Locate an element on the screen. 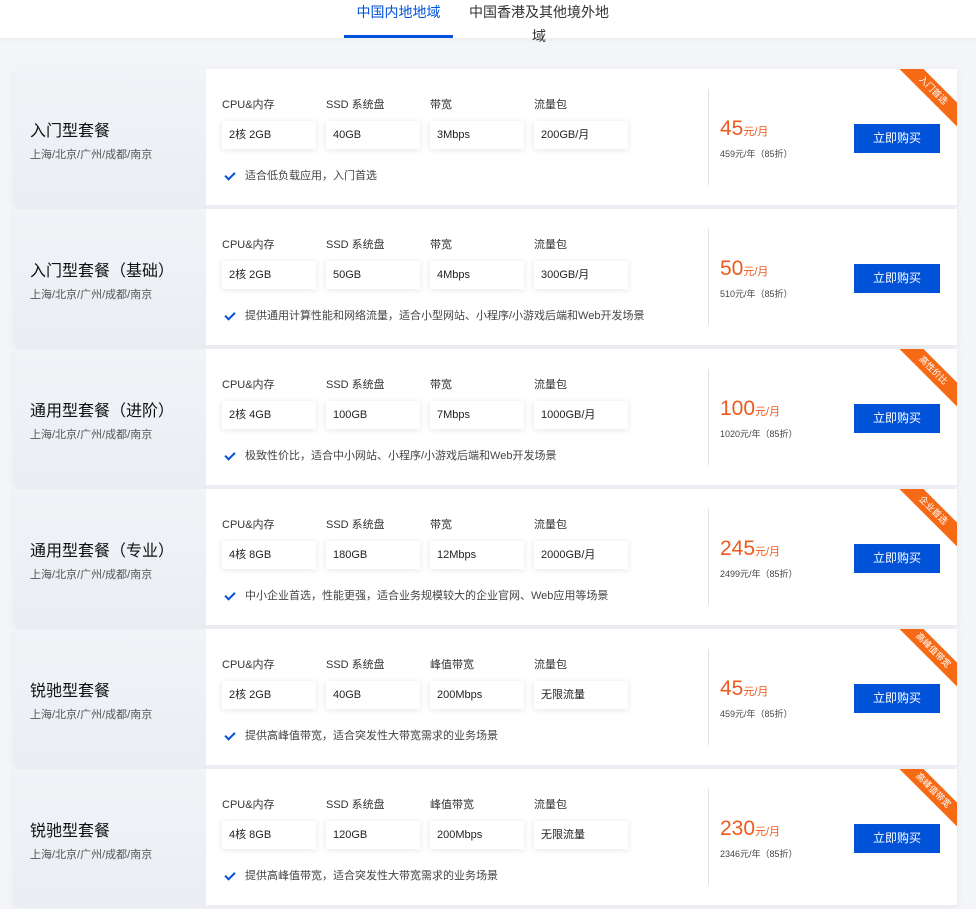  spec-value: 200GB/月 is located at coordinates (581, 135).